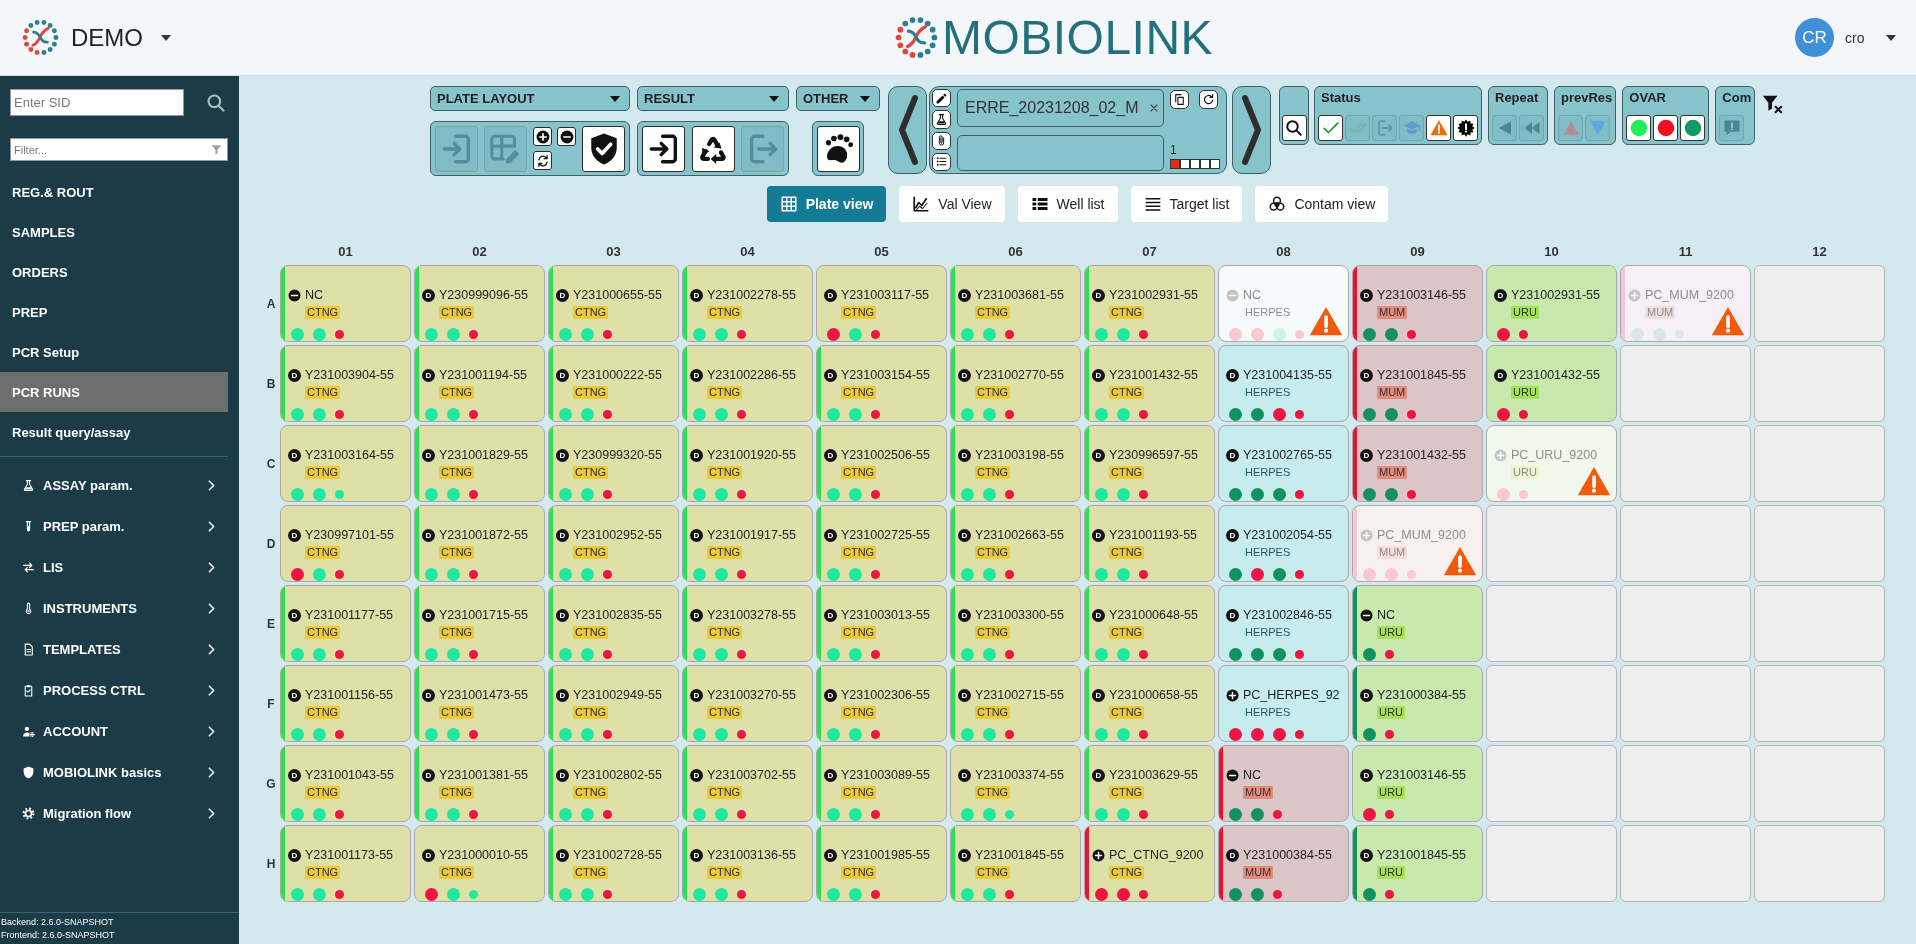 The width and height of the screenshot is (1916, 944). What do you see at coordinates (747, 783) in the screenshot?
I see `well-card: D Y231003702-55 CTNG` at bounding box center [747, 783].